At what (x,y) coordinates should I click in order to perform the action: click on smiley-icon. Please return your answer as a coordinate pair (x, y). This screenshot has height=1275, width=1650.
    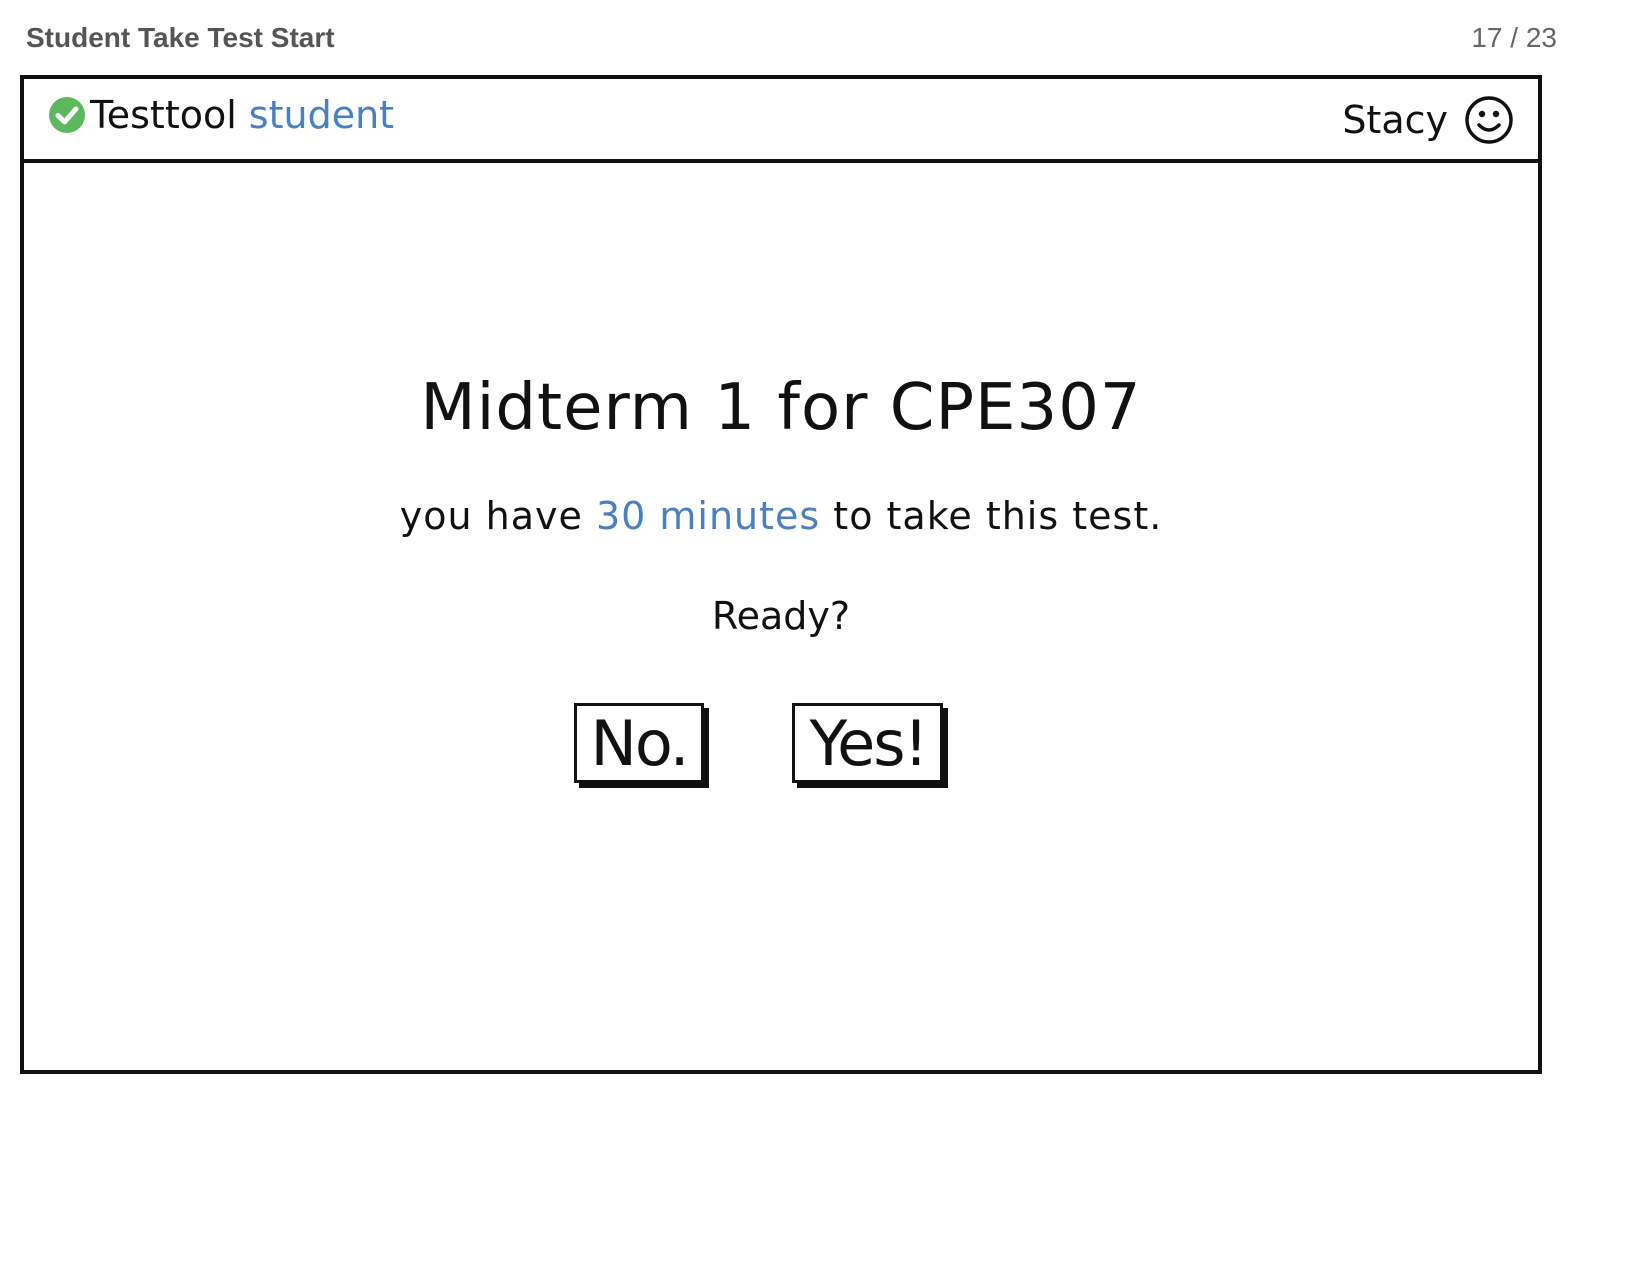
    Looking at the image, I should click on (1489, 120).